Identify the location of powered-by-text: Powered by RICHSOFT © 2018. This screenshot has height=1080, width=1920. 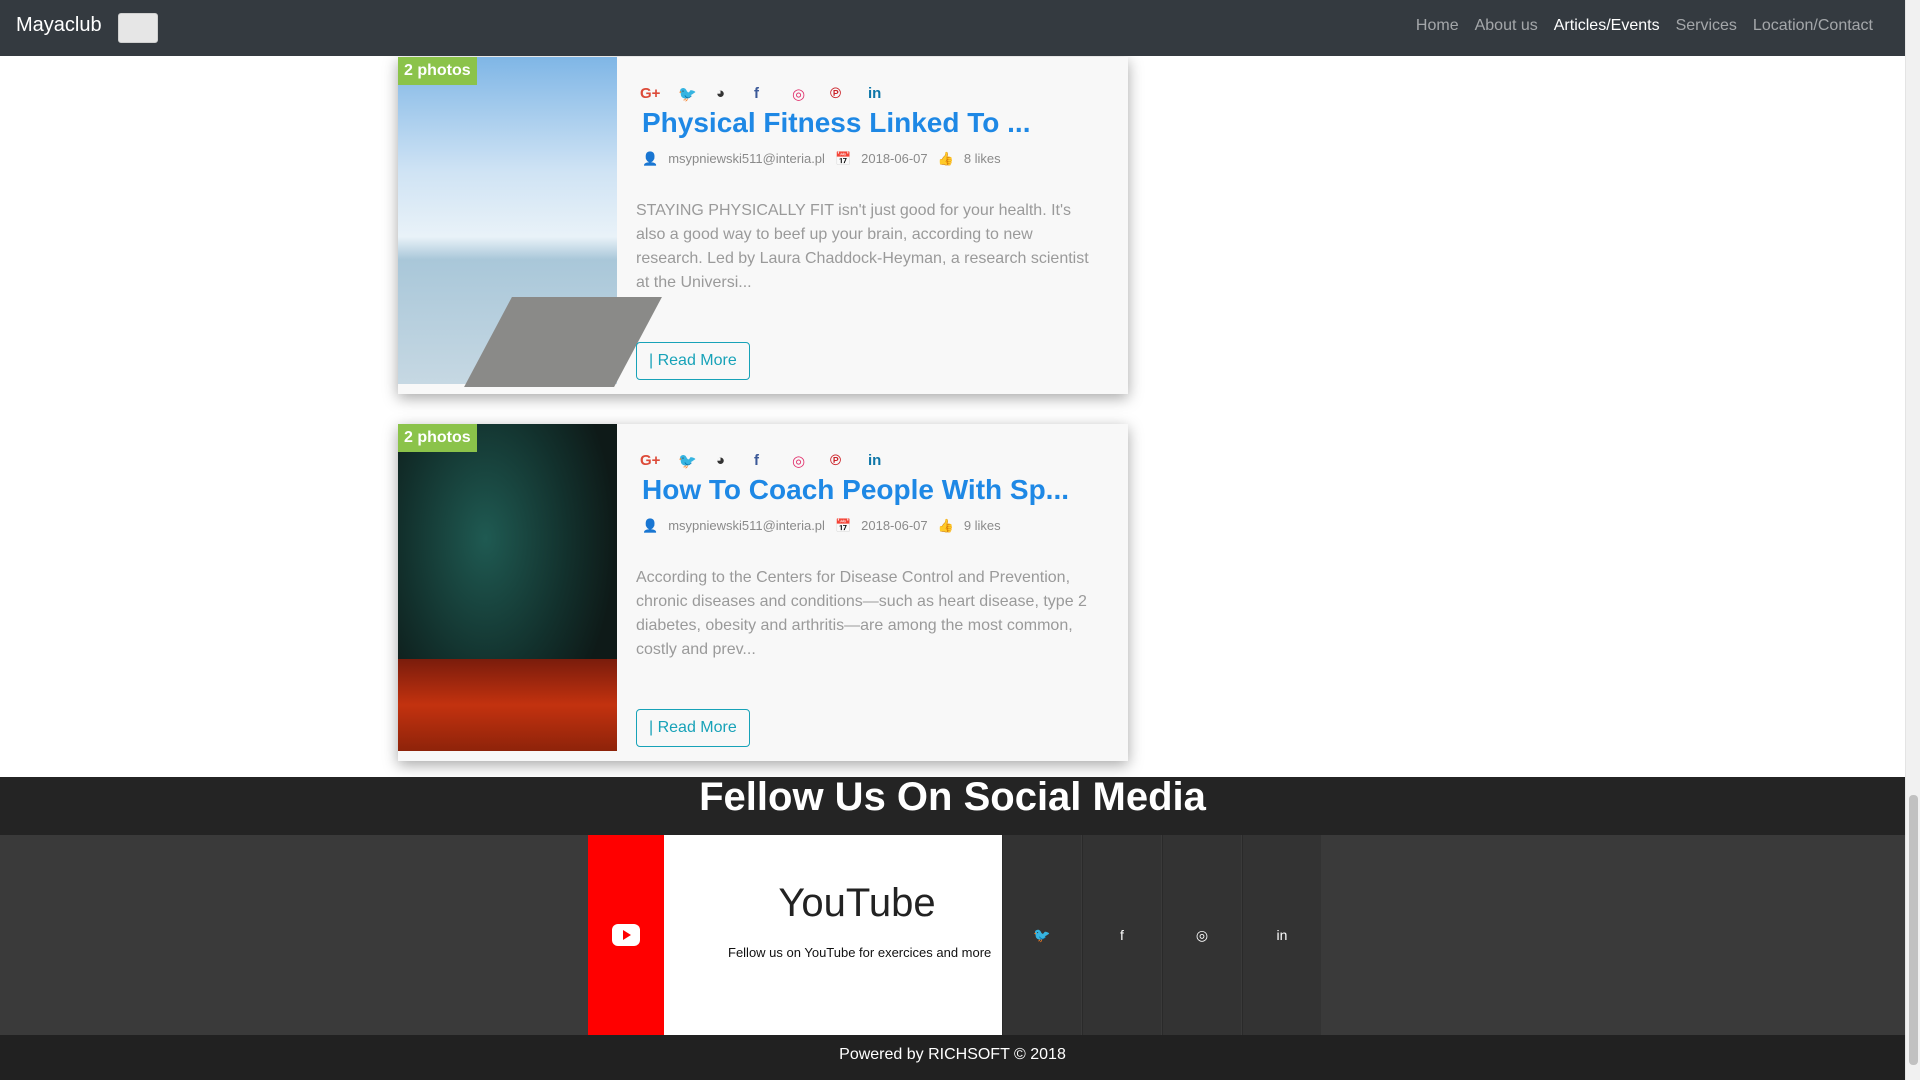
(952, 1054).